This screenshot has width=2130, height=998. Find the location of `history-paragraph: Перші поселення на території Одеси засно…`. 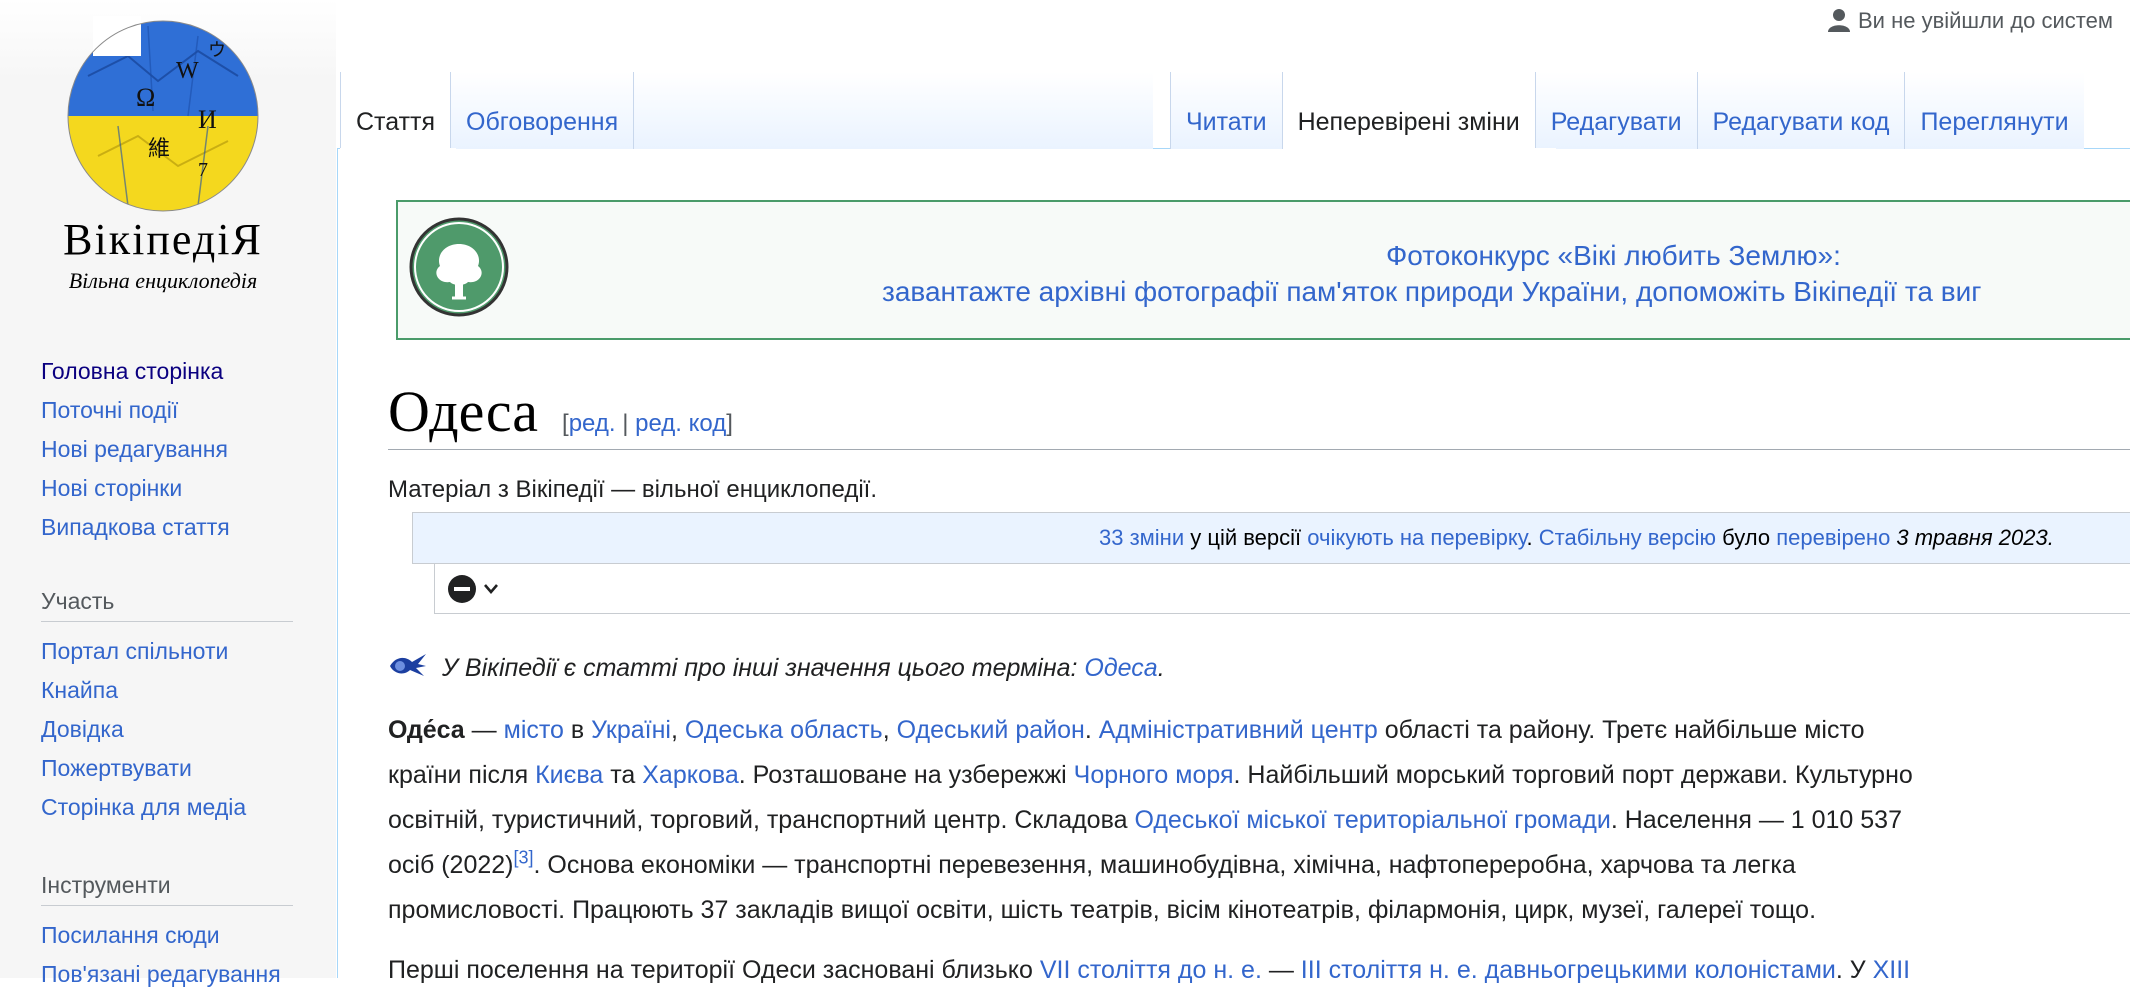

history-paragraph: Перші поселення на території Одеси засно… is located at coordinates (1149, 970).